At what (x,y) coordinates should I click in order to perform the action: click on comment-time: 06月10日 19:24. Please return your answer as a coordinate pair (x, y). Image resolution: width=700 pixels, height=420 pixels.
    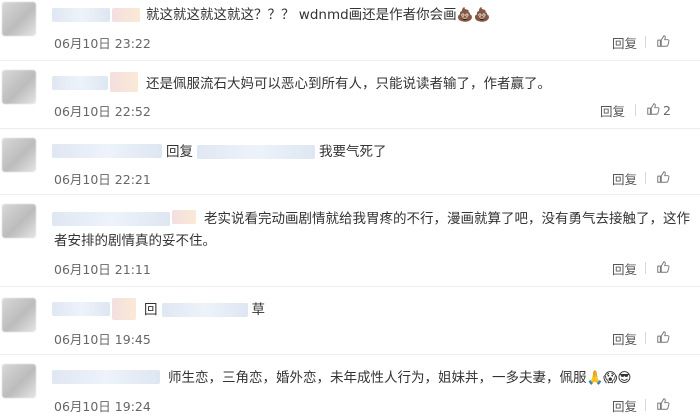
    Looking at the image, I should click on (102, 406).